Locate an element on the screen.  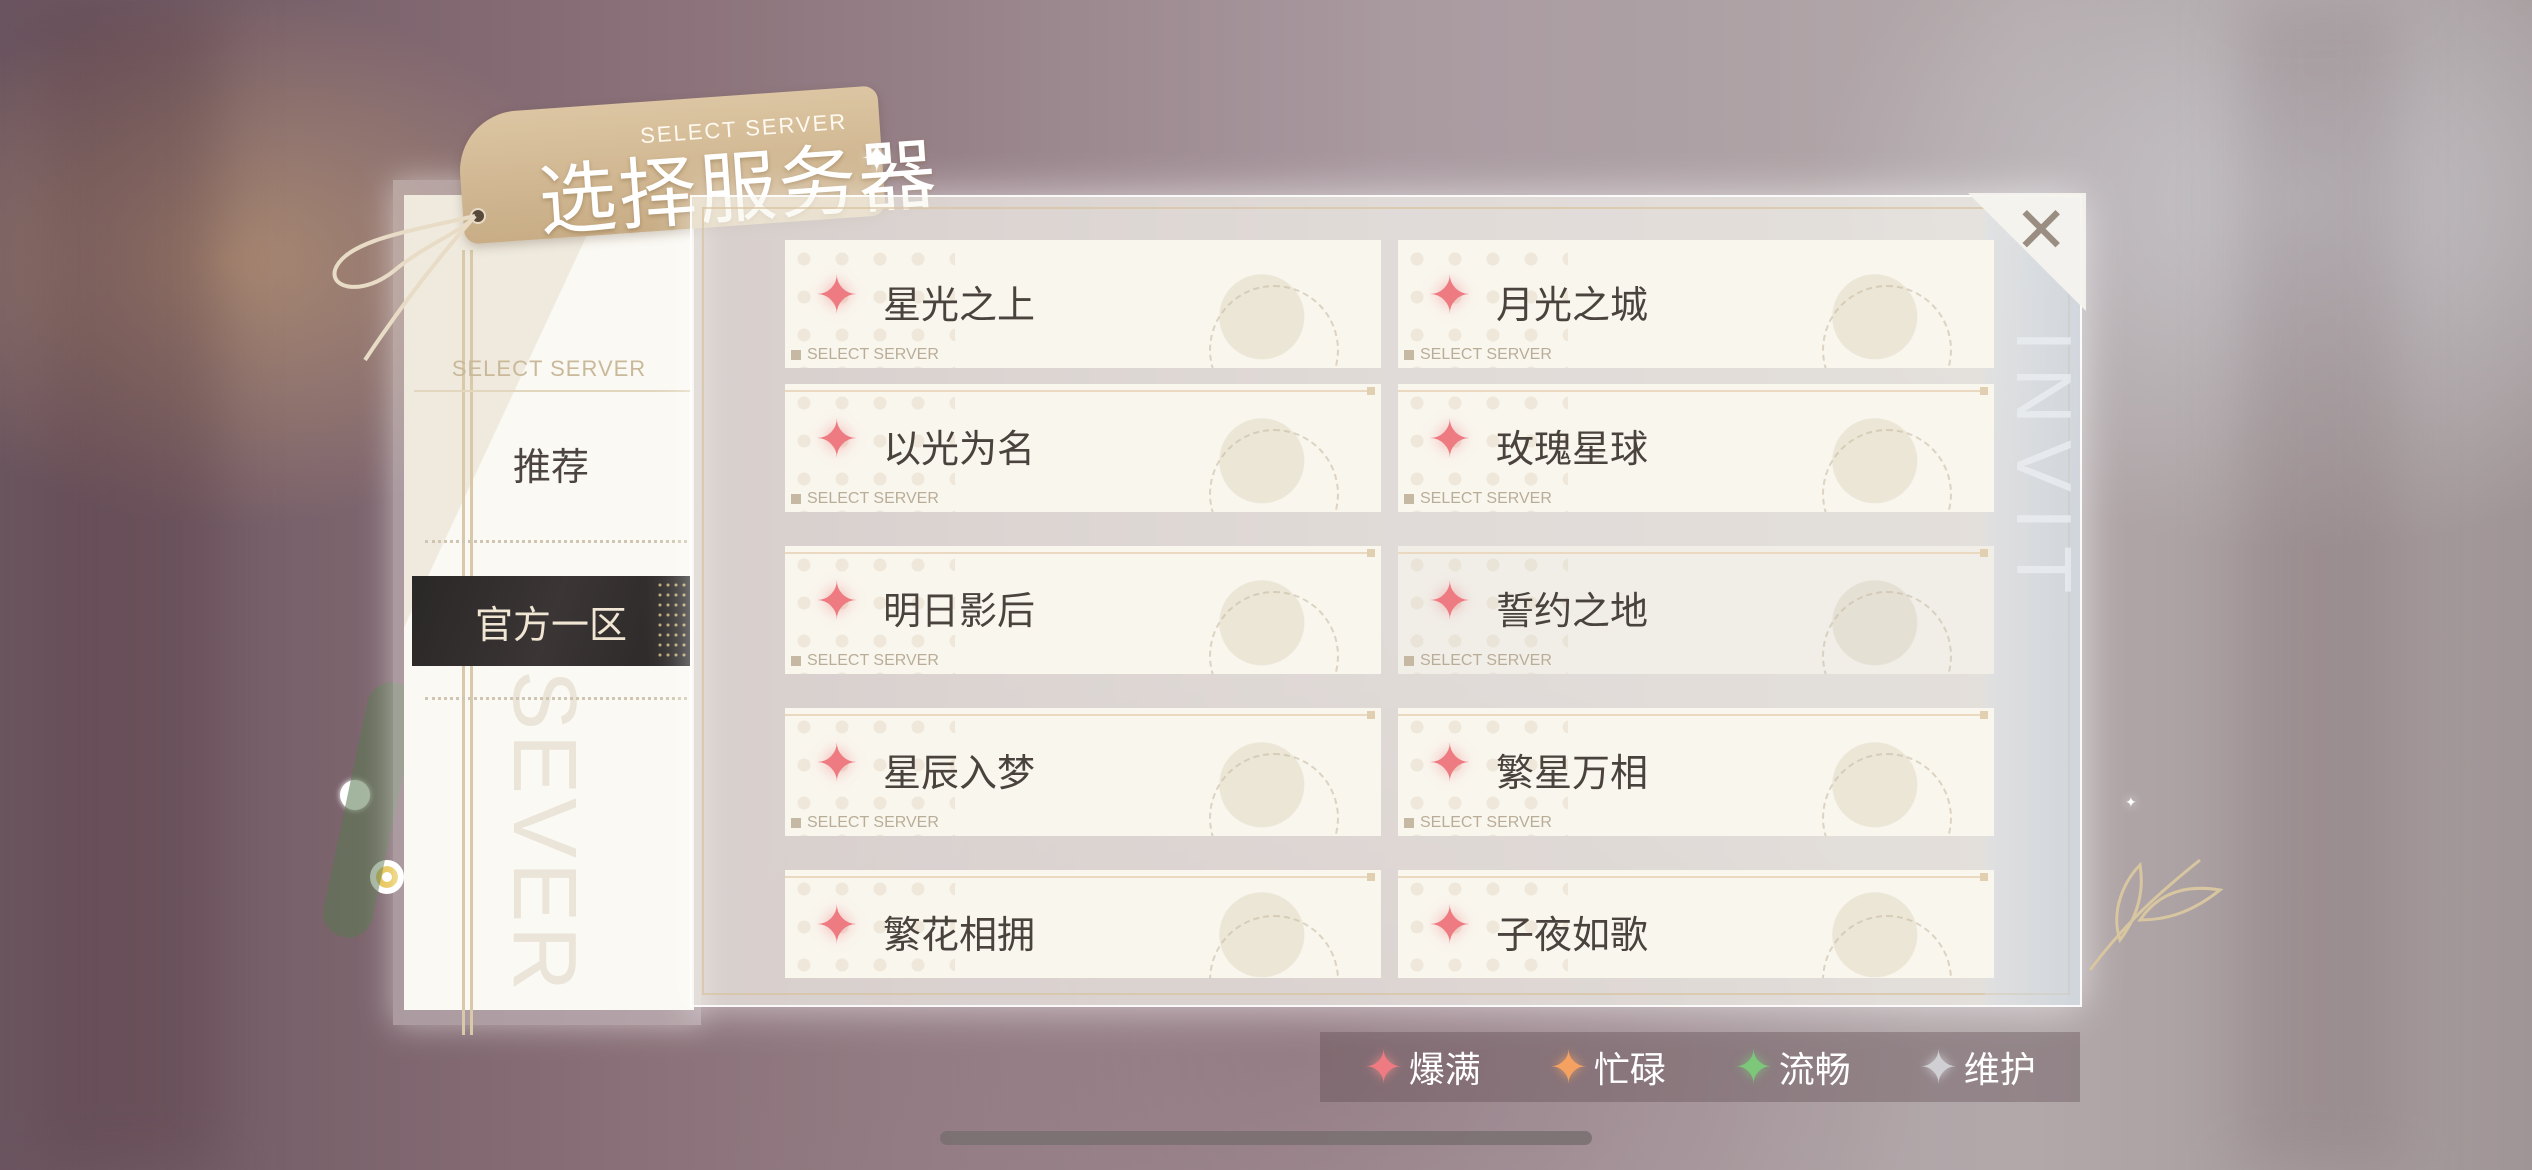
legend-item-busy: ✦ 忙碌 is located at coordinates (1607, 1067).